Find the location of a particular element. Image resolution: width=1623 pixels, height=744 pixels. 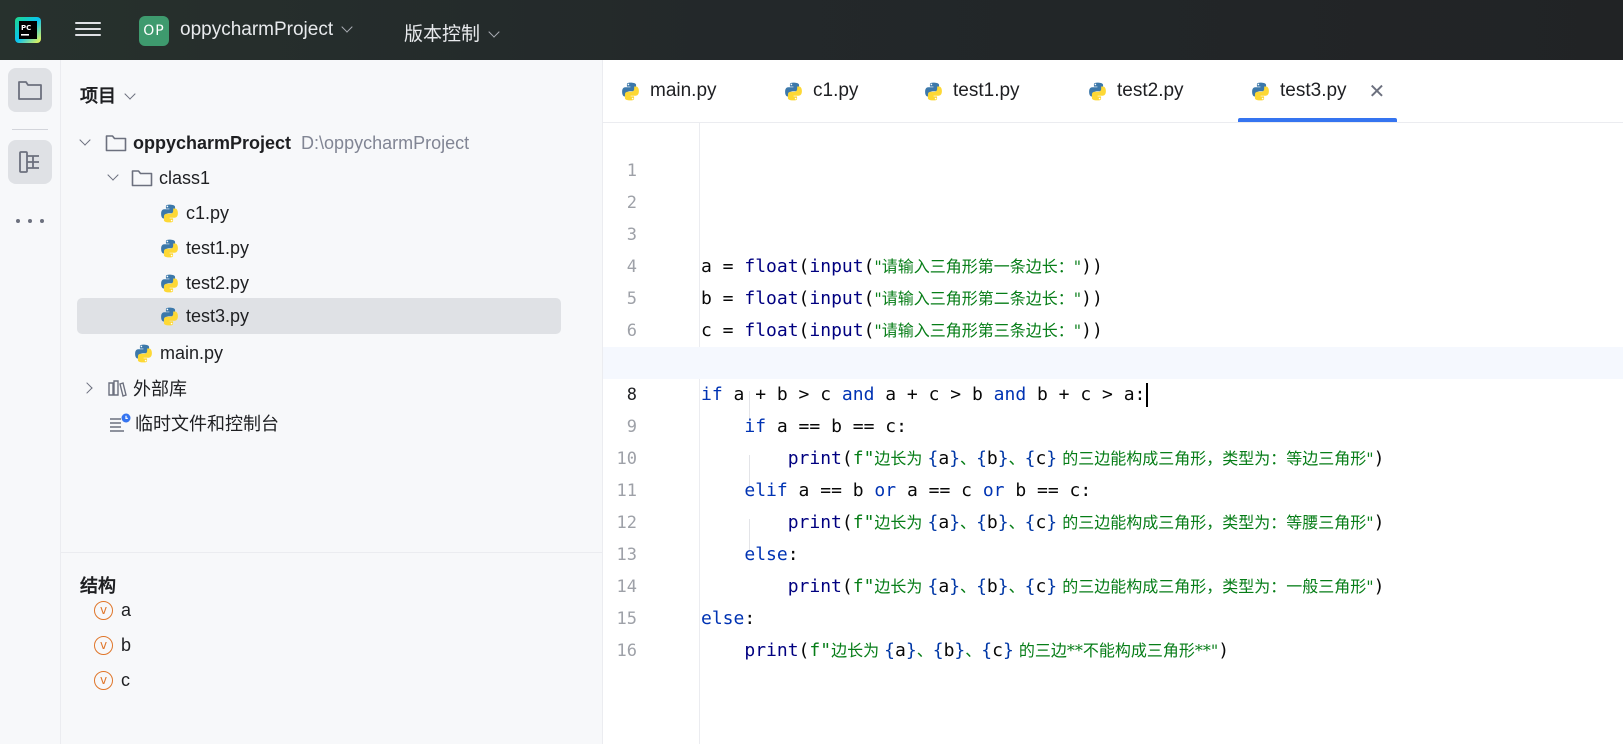

vcs-menu: 版本控制 is located at coordinates (452, 32).